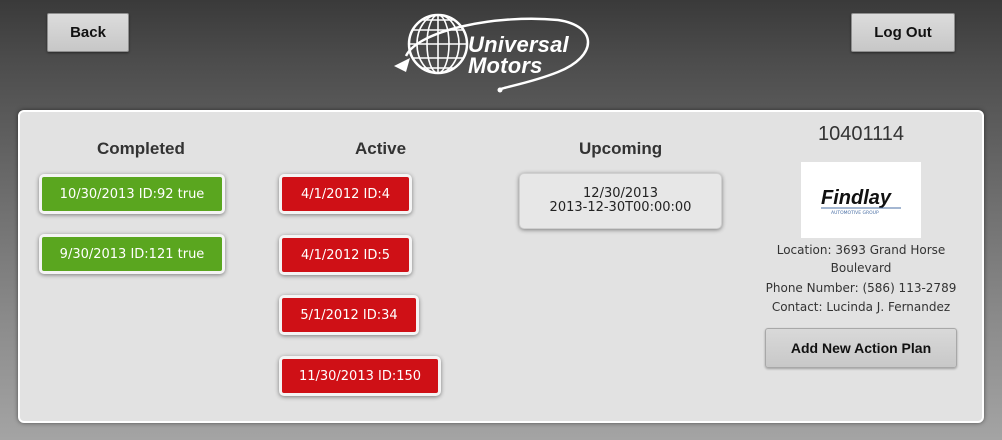  I want to click on dealer-phone: Phone Number: (586) 113-2789, so click(861, 288).